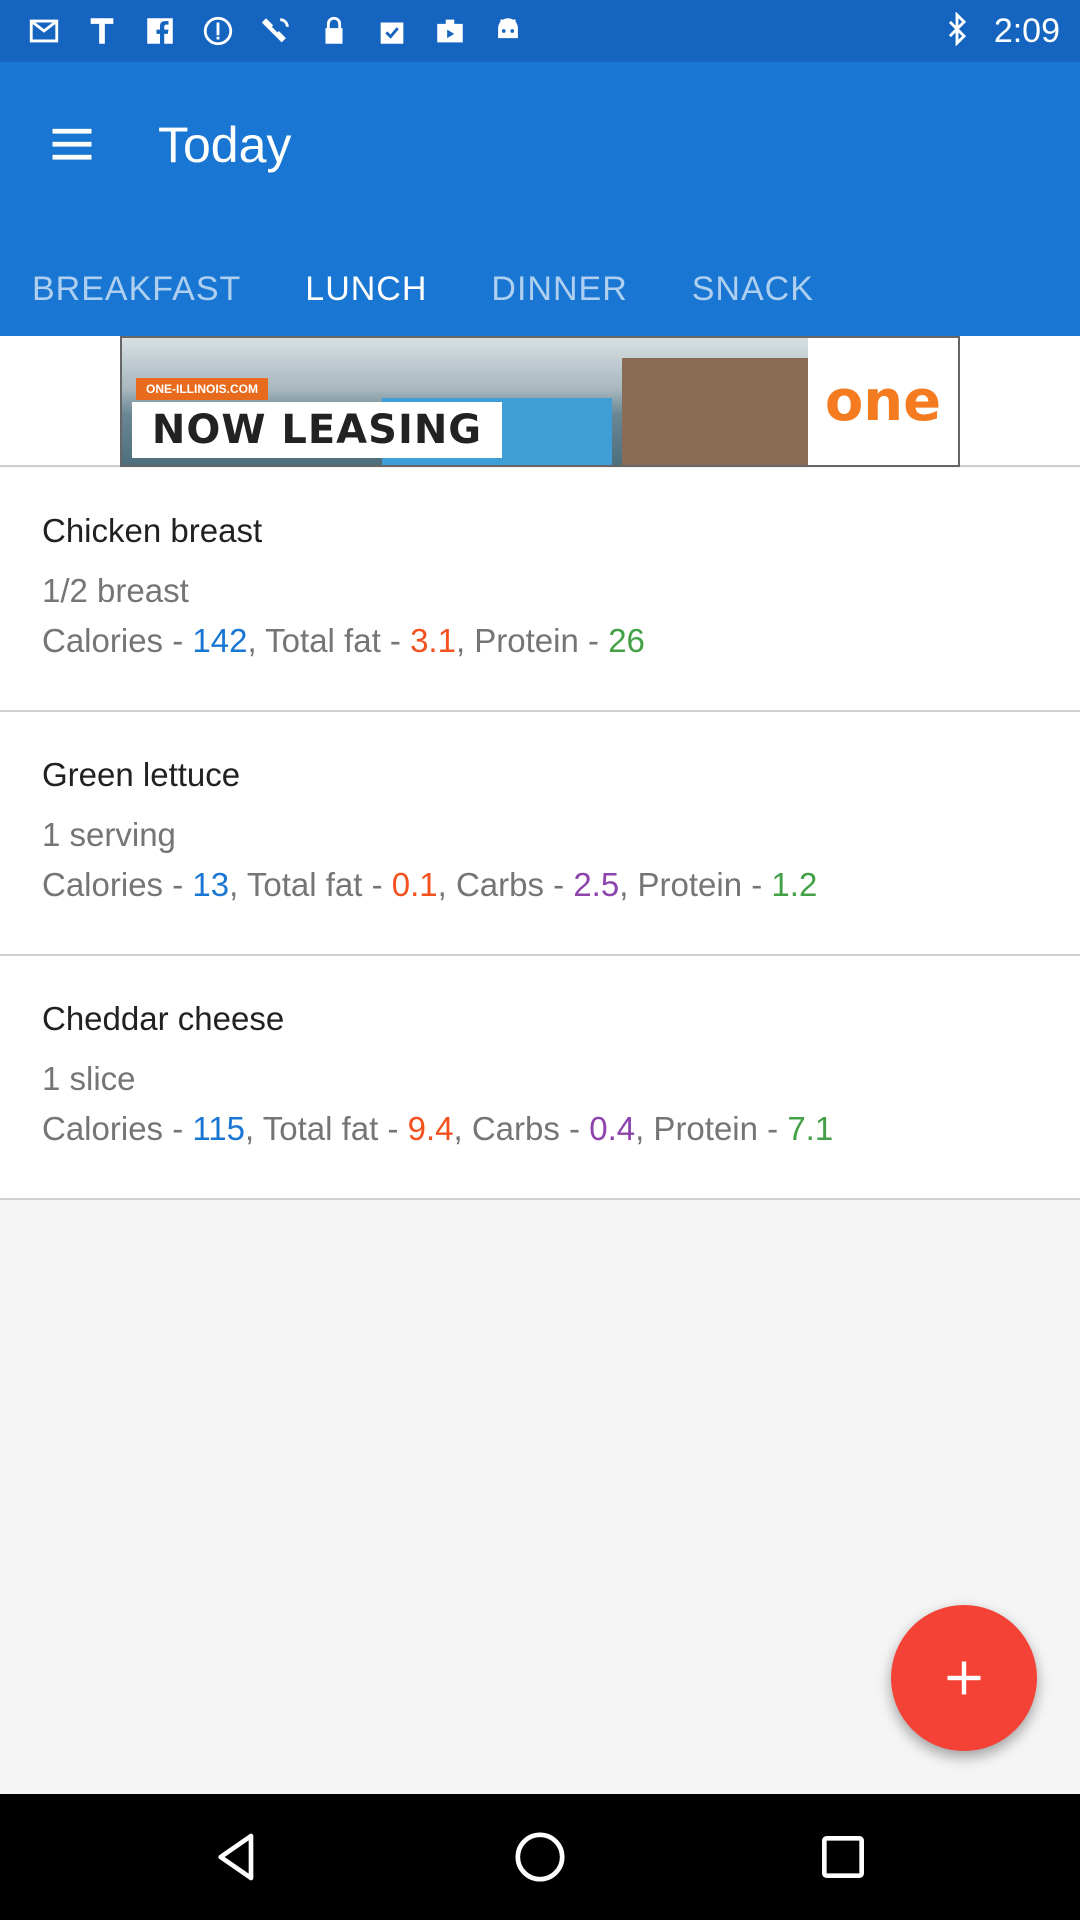  I want to click on back-button, so click(237, 1857).